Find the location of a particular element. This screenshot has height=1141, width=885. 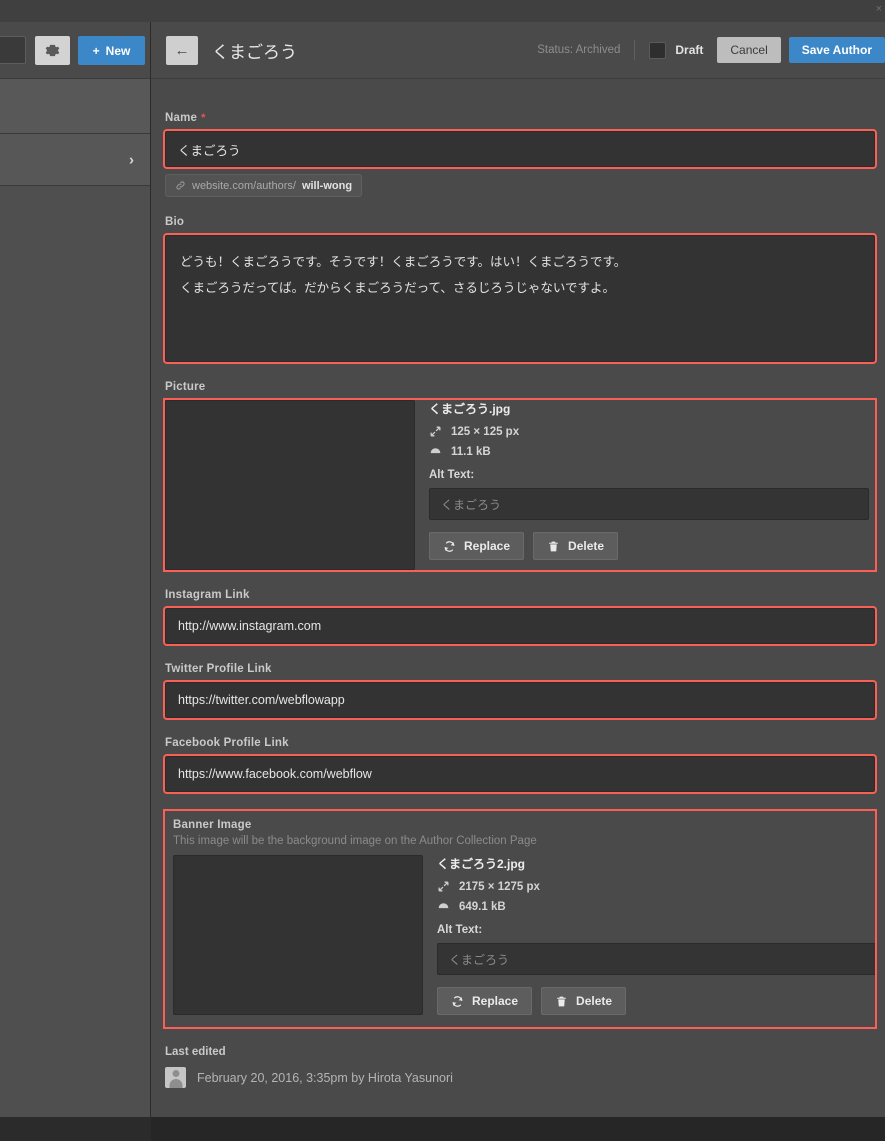

status-badge: Status: Archived is located at coordinates (579, 50).